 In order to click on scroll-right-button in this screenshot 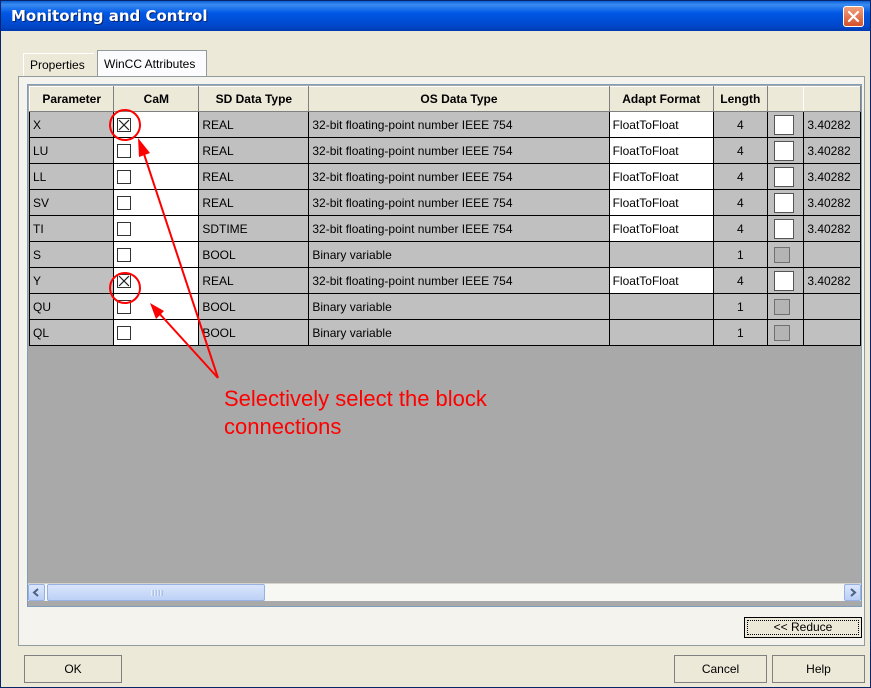, I will do `click(852, 592)`.